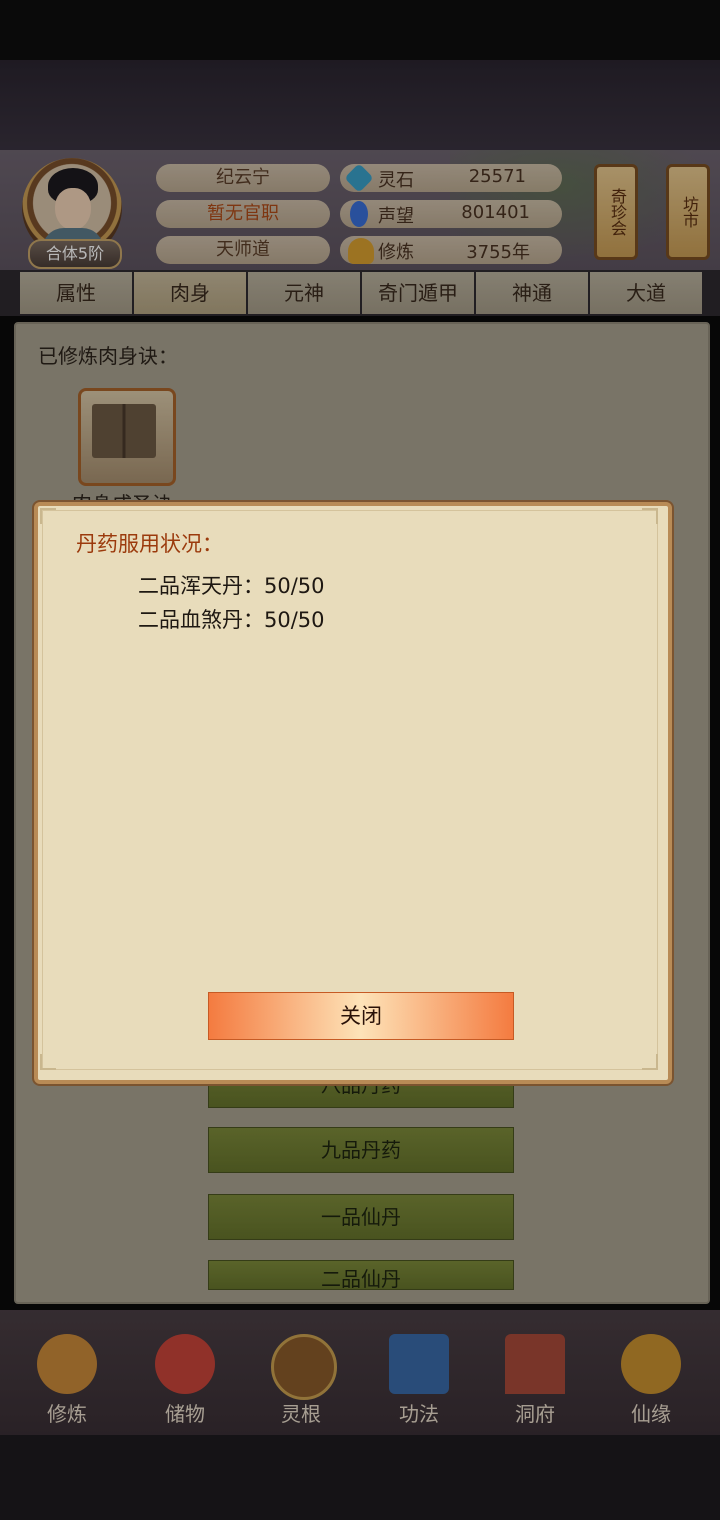  Describe the element at coordinates (231, 586) in the screenshot. I see `pill-status-row: 二品浑天丹：50/50` at that location.